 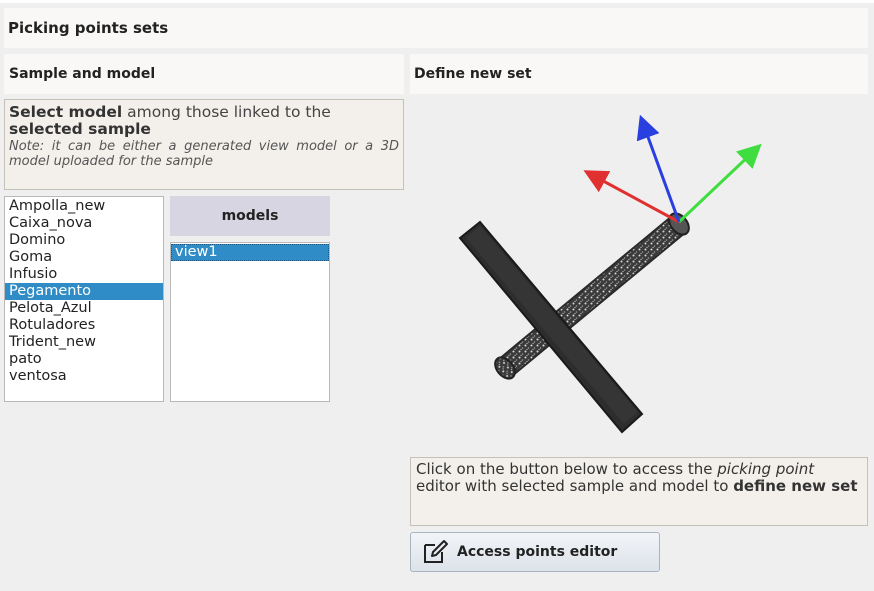 I want to click on sample-item: Domino, so click(x=84, y=240).